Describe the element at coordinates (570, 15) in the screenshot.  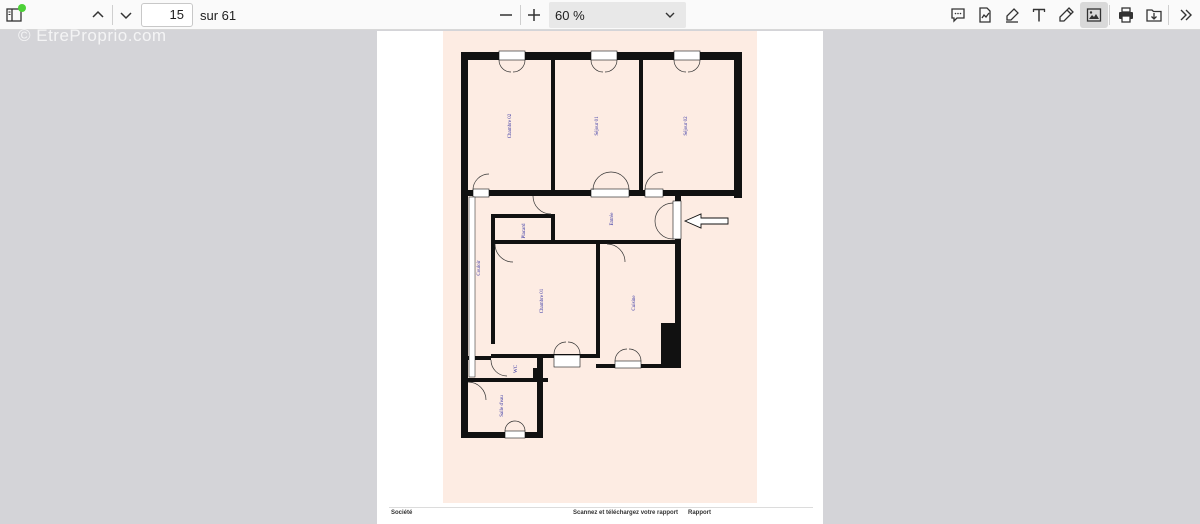
I see `zoom-value: 60 %` at that location.